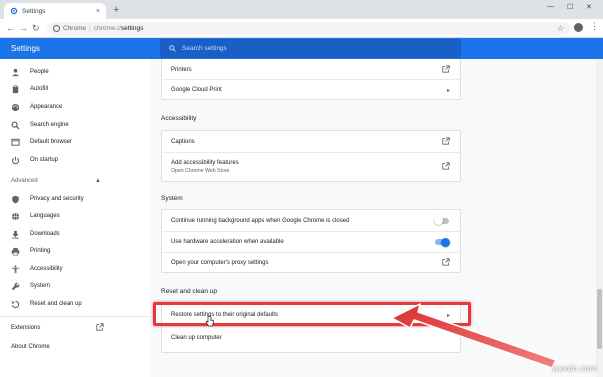  Describe the element at coordinates (311, 263) in the screenshot. I see `proxy-settings-row: Open your computer's proxy settings` at that location.